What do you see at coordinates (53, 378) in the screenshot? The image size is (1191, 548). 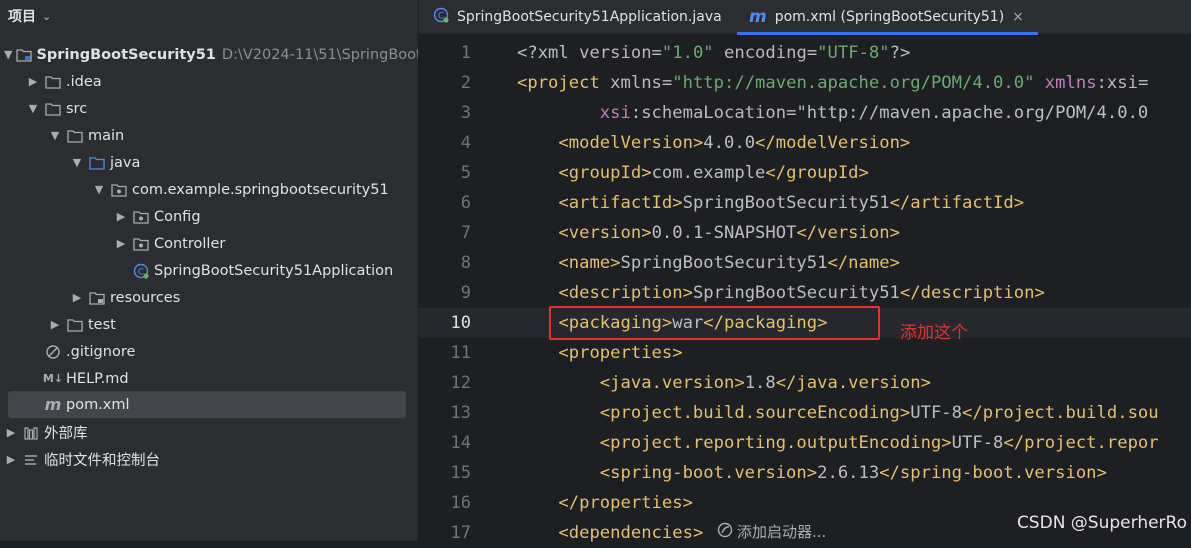 I see `markdown-icon: M↓` at bounding box center [53, 378].